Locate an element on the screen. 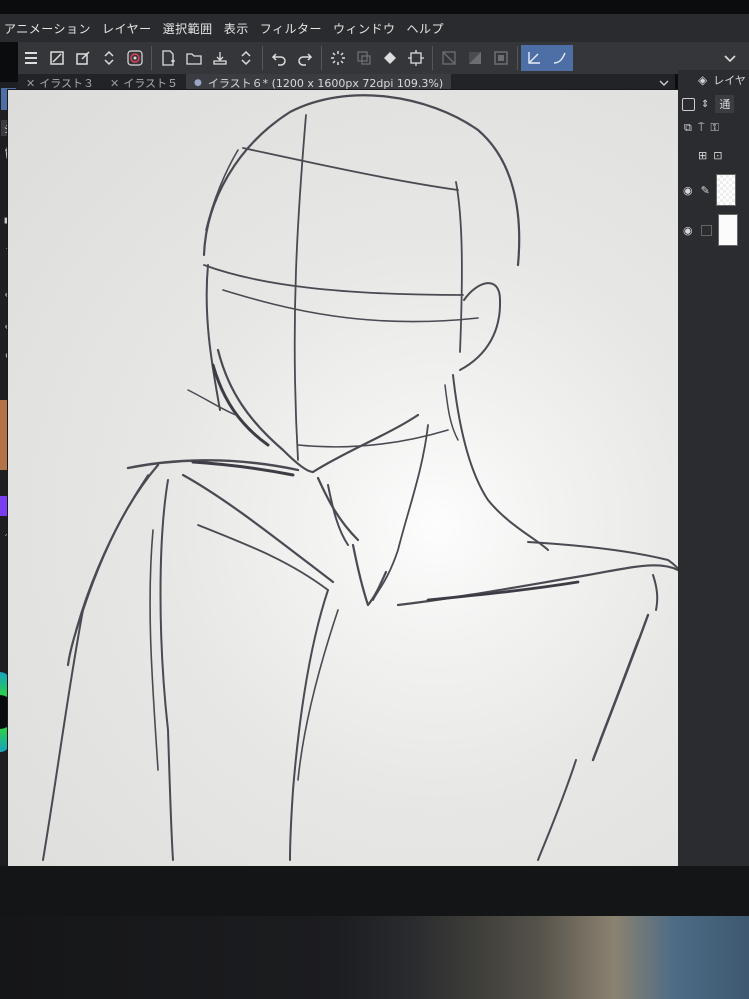 The image size is (749, 999). layer-panel-header: ◈ レイヤ is located at coordinates (722, 80).